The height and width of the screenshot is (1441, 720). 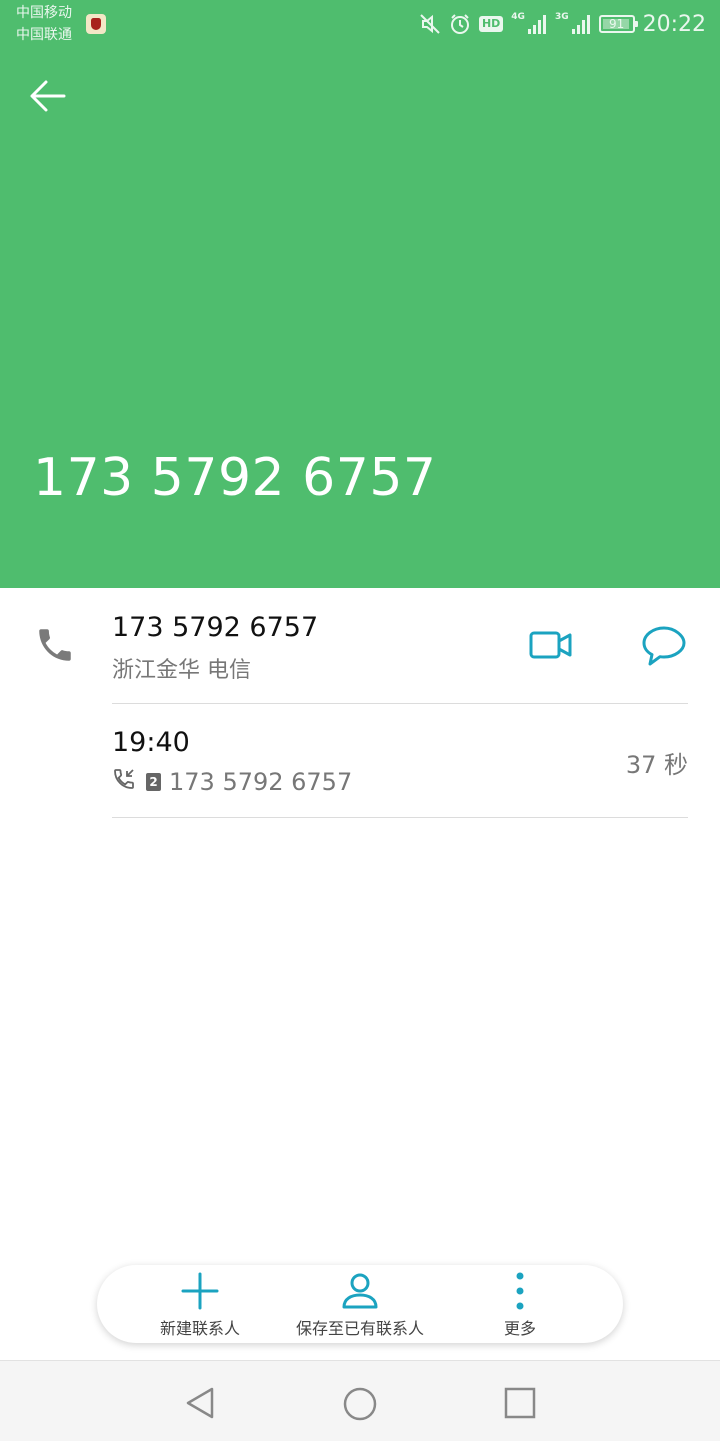 I want to click on save-existing-button: 保存至已有联系人, so click(x=360, y=1304).